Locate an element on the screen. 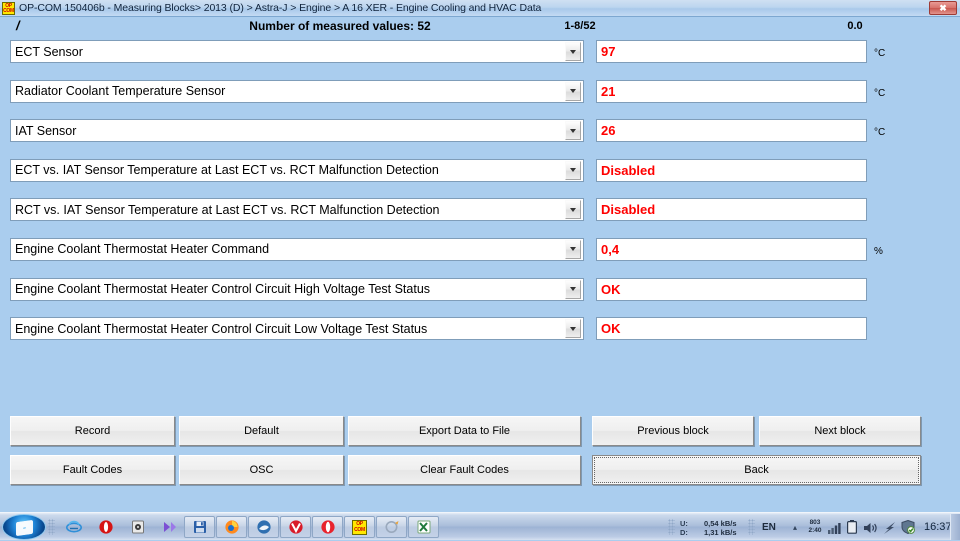 This screenshot has height=541, width=960. dialup-icon is located at coordinates (391, 527).